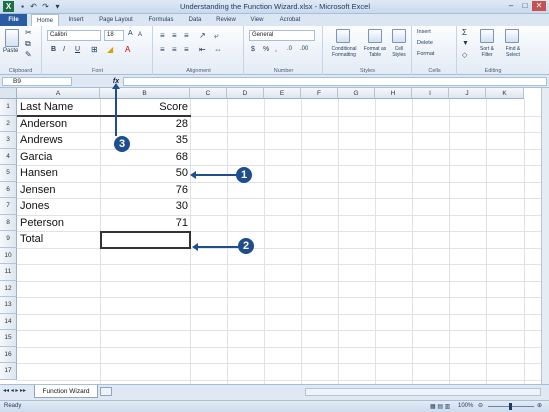  I want to click on close-button: ✕, so click(539, 6).